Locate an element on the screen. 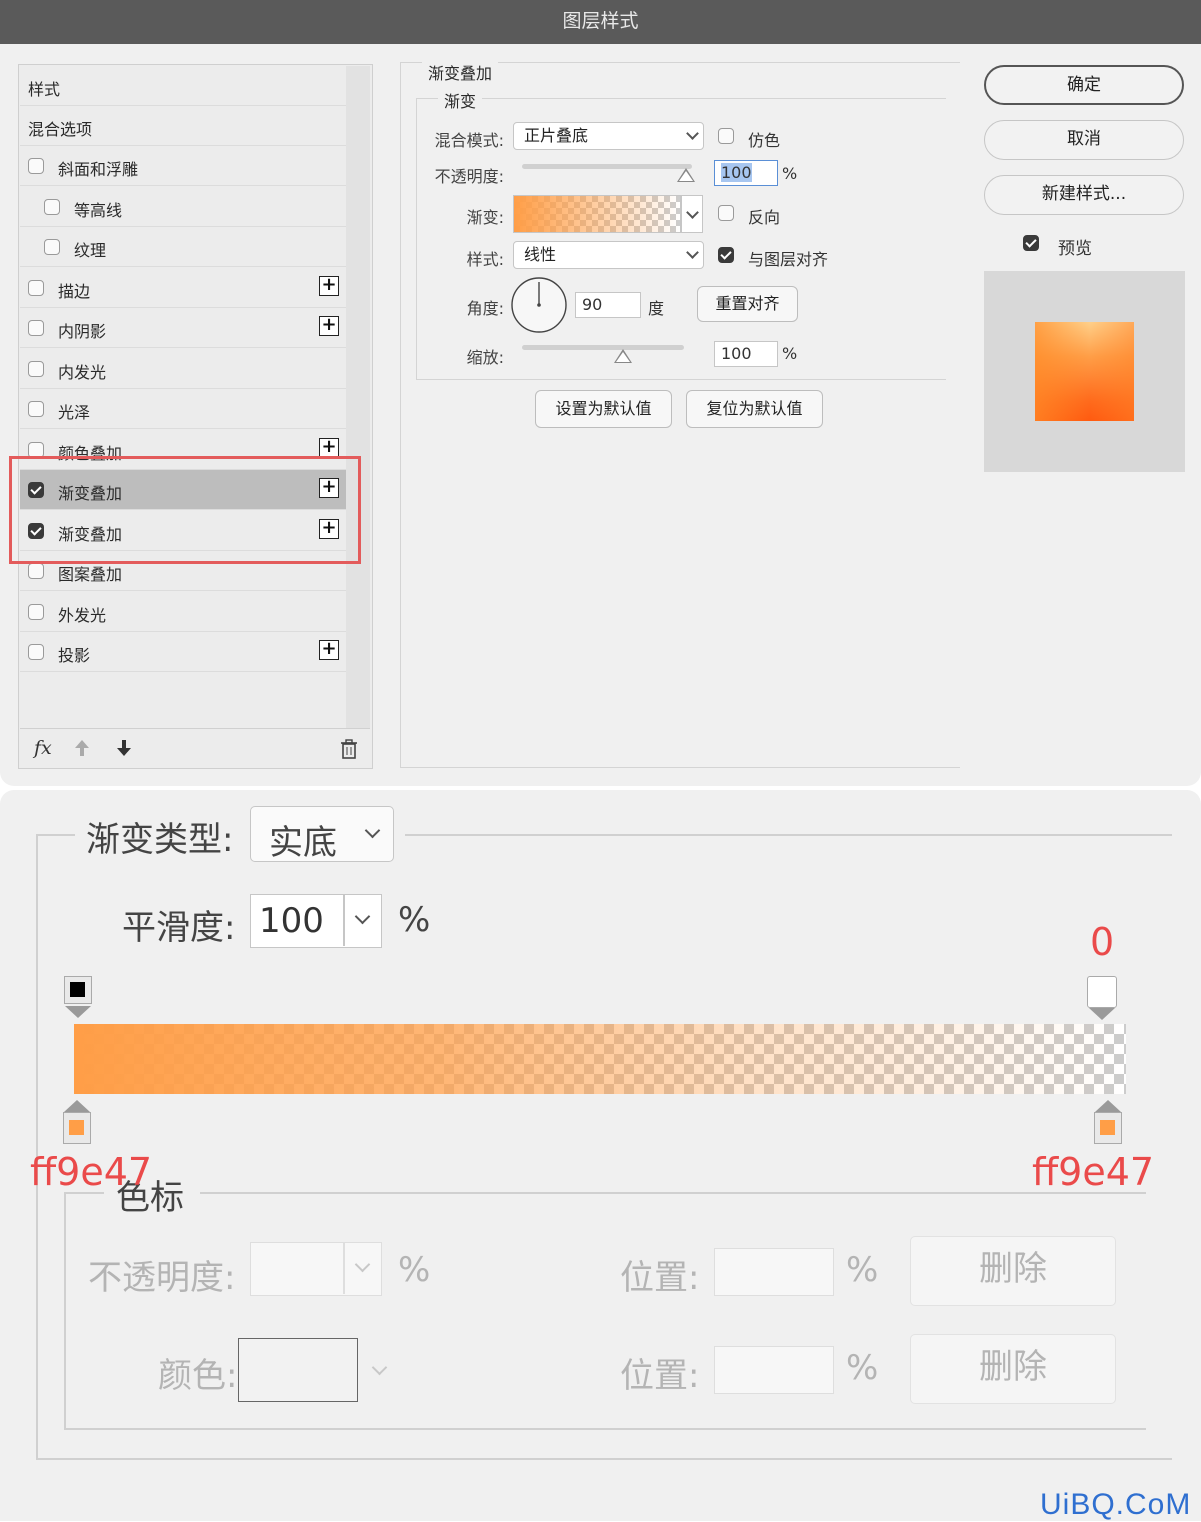  opacity-stop-left-swatch is located at coordinates (77, 989).